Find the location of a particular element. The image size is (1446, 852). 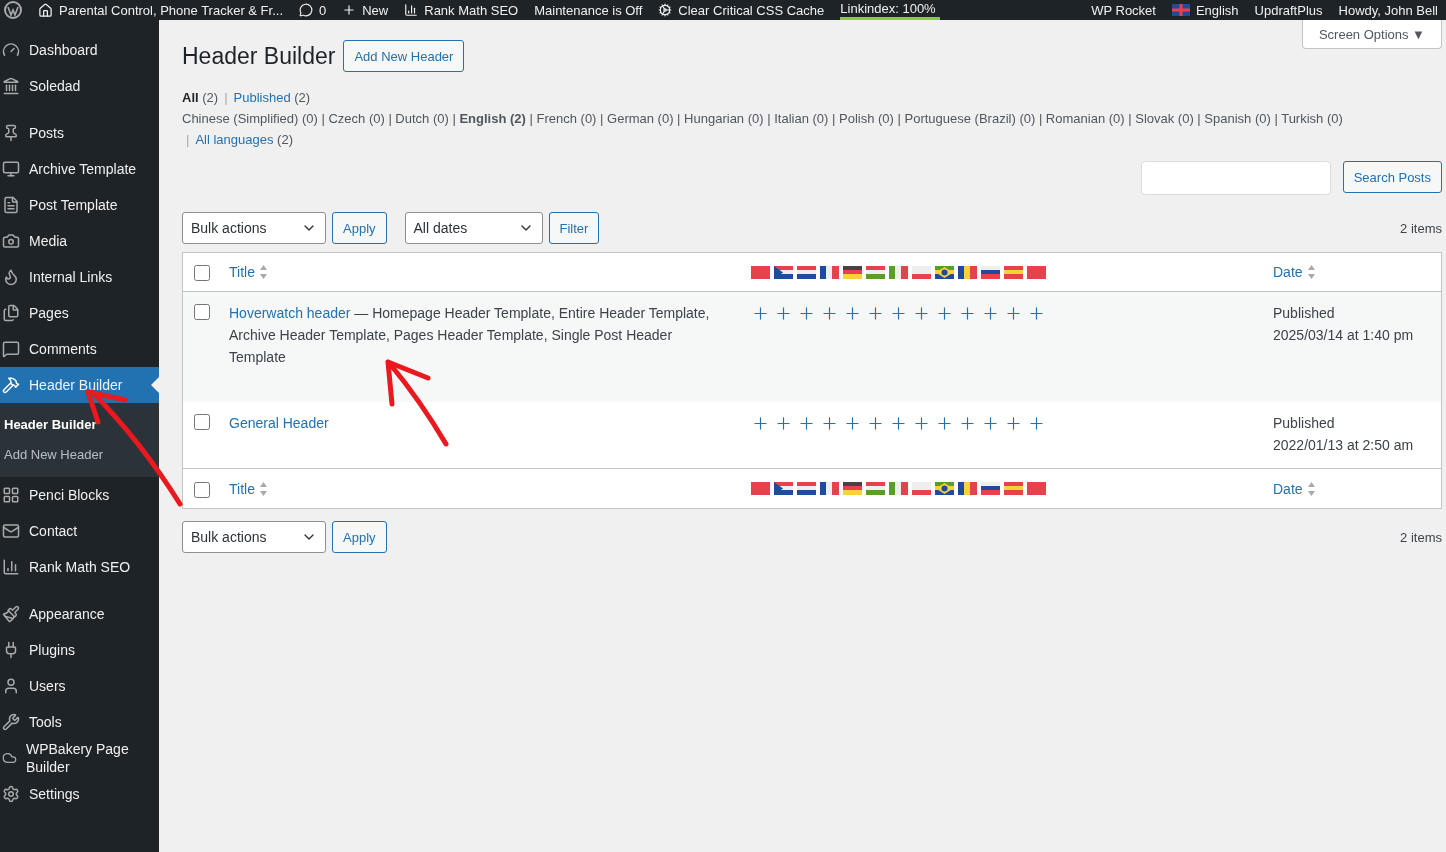

bar-link: English is located at coordinates (1217, 10).